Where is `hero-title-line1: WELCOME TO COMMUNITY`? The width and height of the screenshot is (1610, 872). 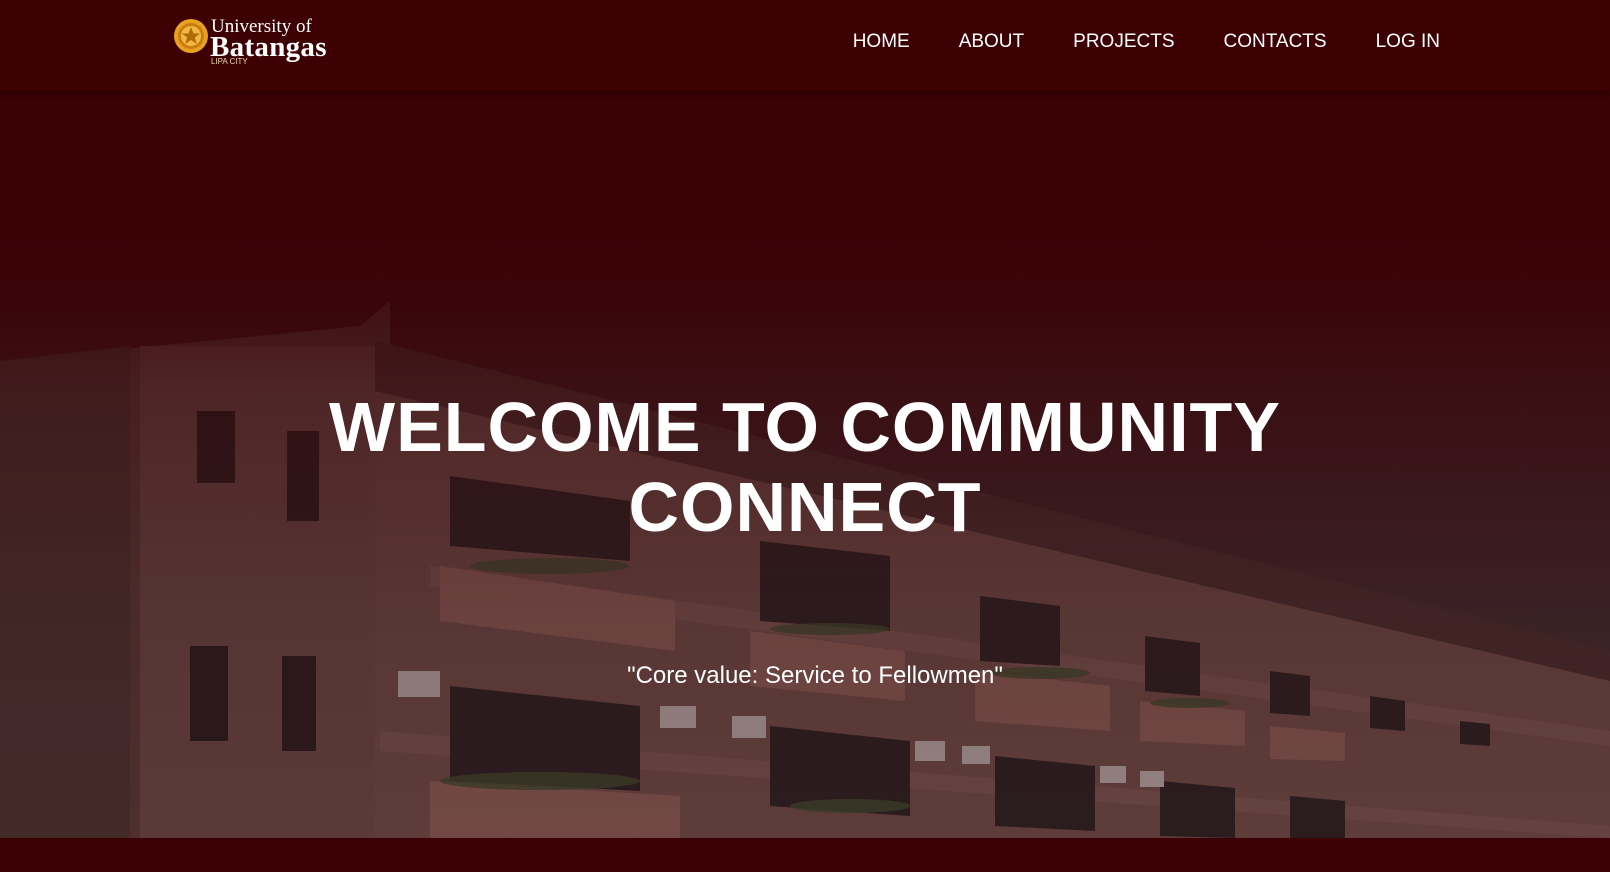
hero-title-line1: WELCOME TO COMMUNITY is located at coordinates (805, 427).